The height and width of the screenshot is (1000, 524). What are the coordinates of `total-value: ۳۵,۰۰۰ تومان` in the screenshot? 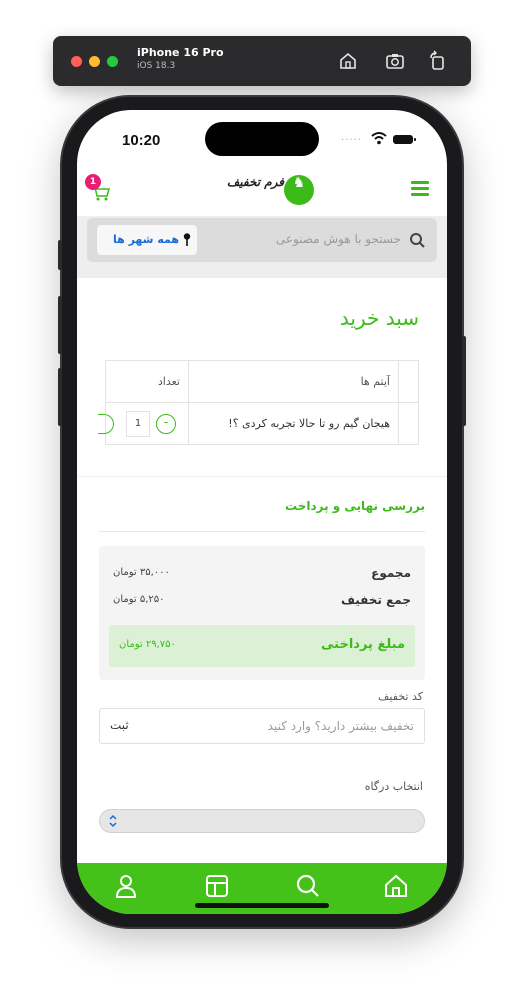 It's located at (141, 572).